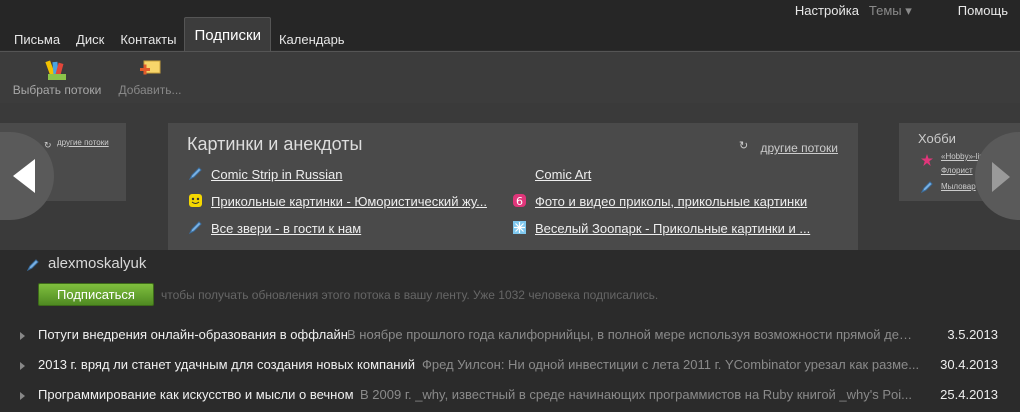 This screenshot has height=412, width=1020. What do you see at coordinates (97, 263) in the screenshot?
I see `feed-author: alexmoskalyuk` at bounding box center [97, 263].